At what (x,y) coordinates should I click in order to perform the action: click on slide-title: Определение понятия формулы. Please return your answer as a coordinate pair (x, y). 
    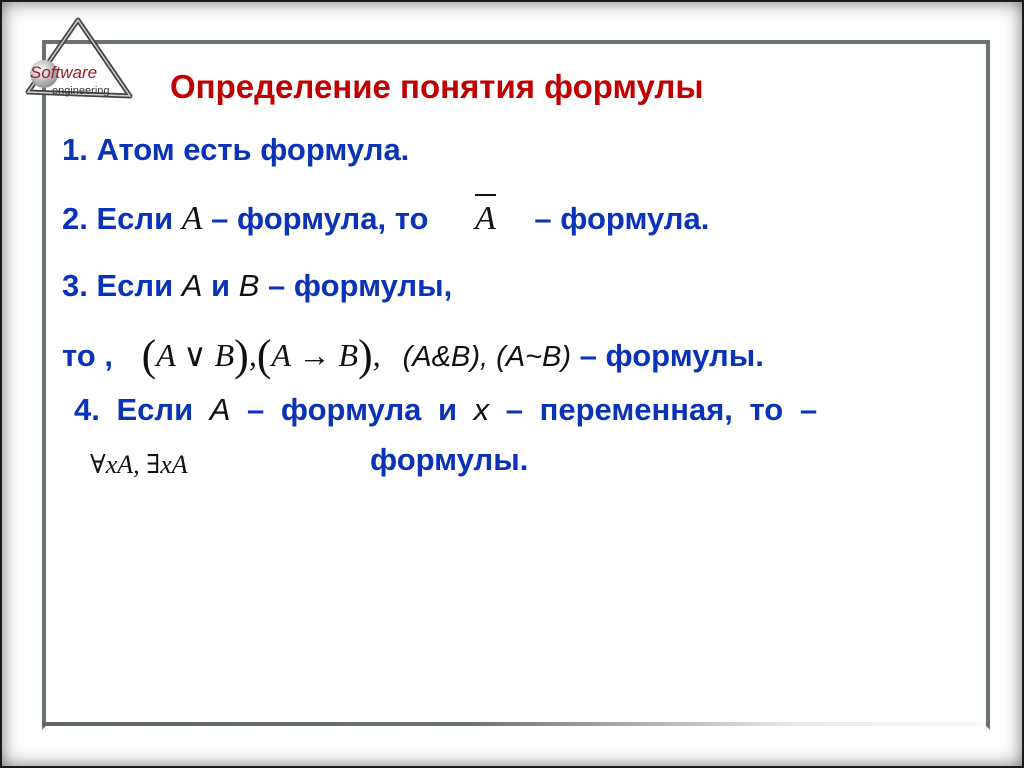
    Looking at the image, I should click on (437, 86).